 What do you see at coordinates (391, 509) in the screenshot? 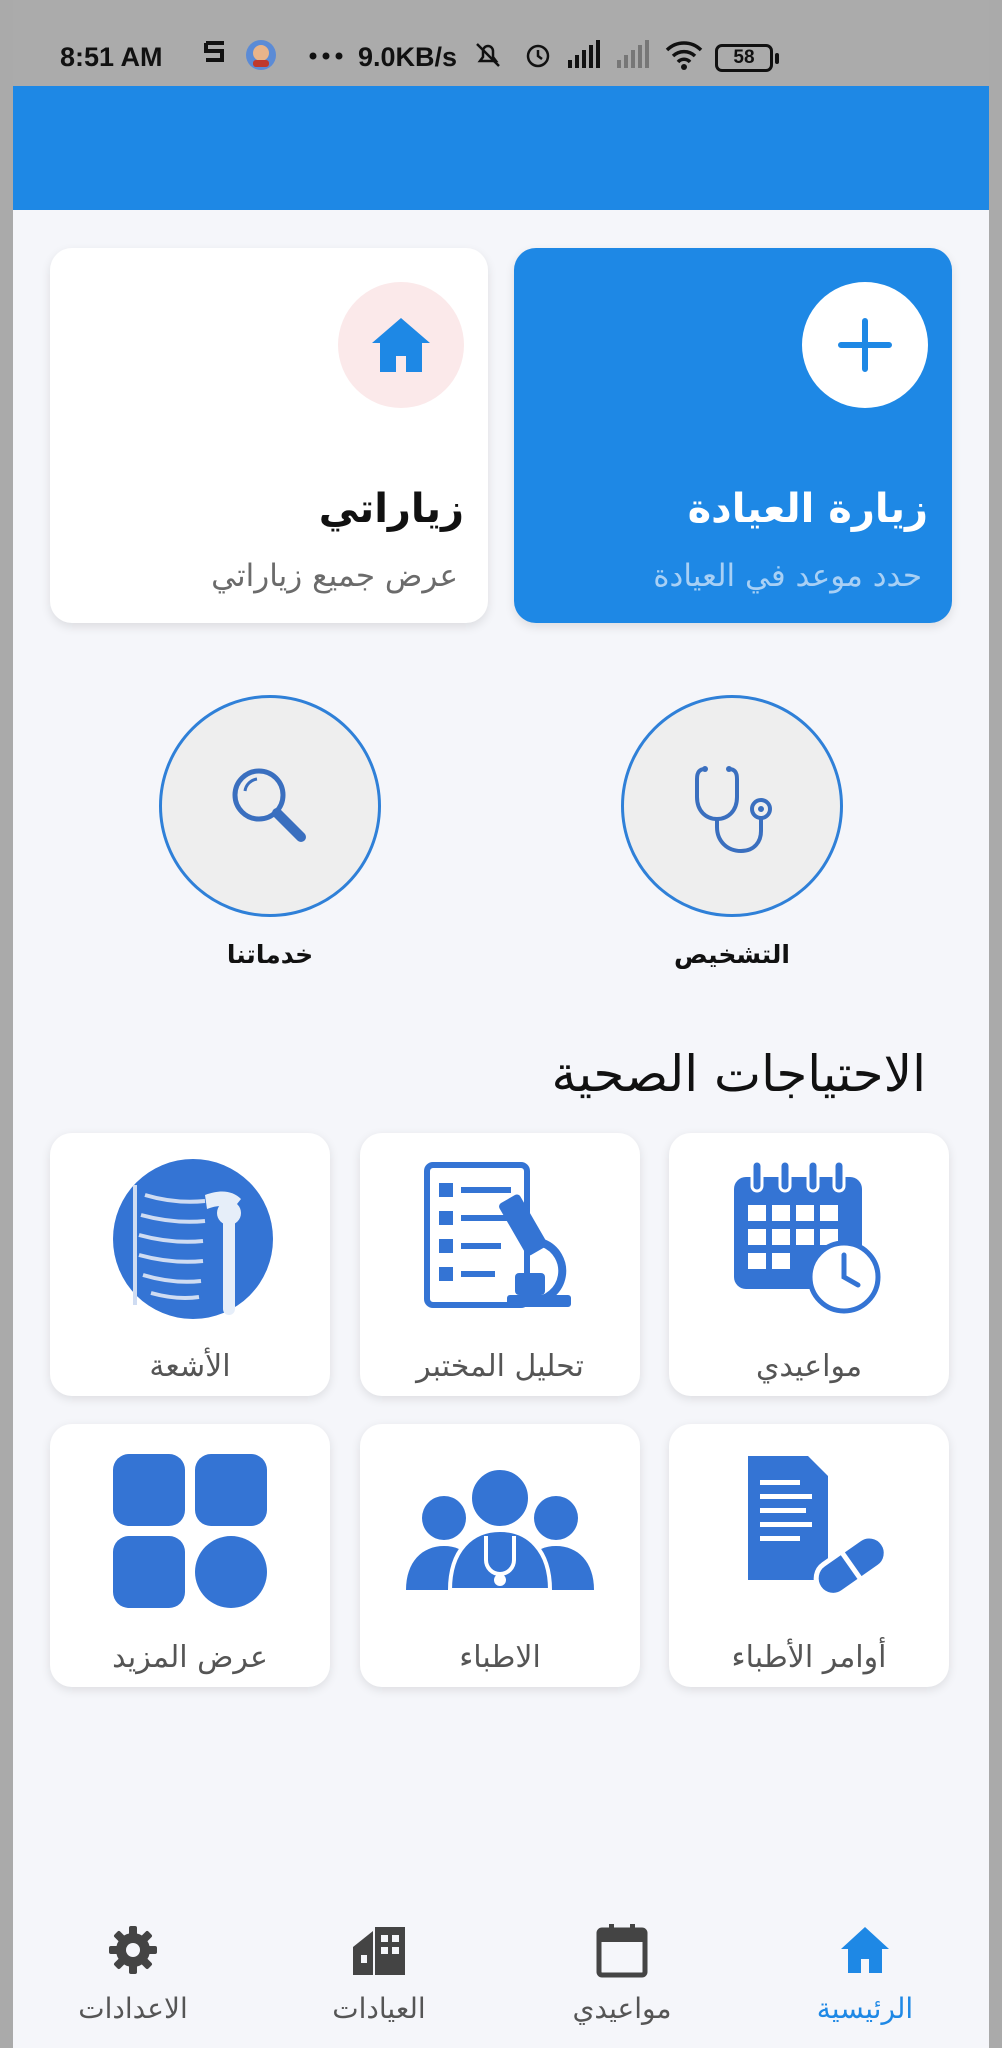
I see `my-visits-title: زياراتي` at bounding box center [391, 509].